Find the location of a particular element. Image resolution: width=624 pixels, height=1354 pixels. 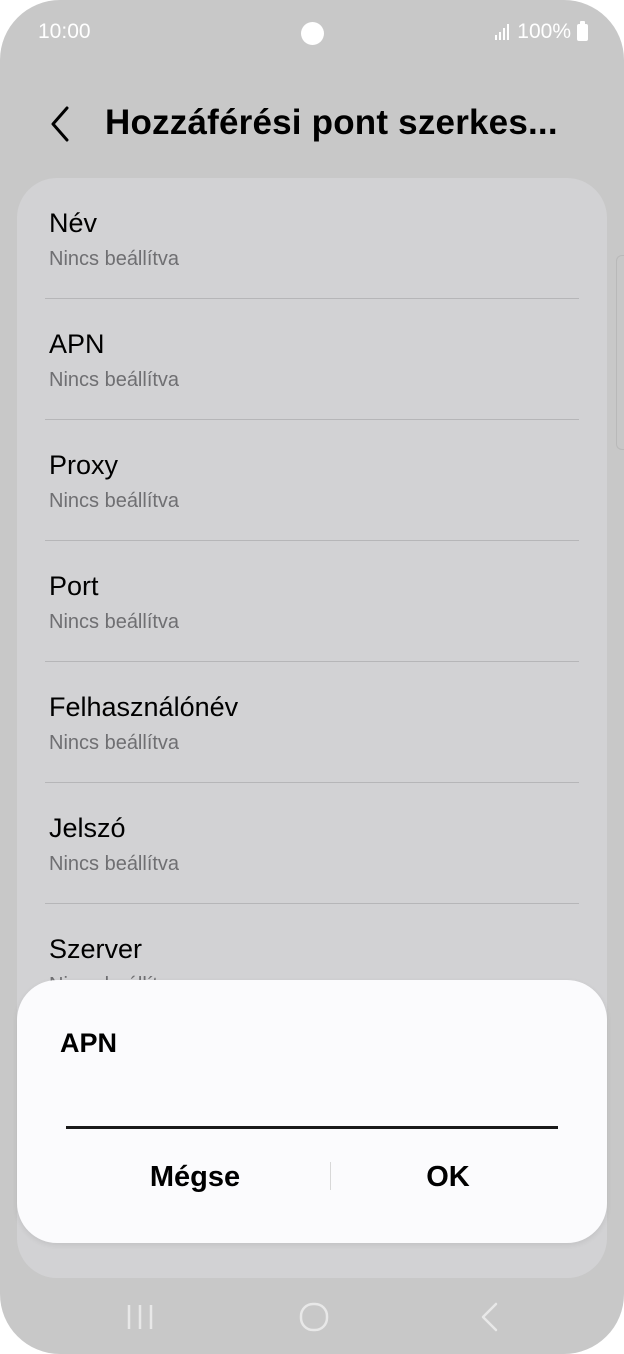

list-item-name: Név Nincs beállítva is located at coordinates (314, 238).